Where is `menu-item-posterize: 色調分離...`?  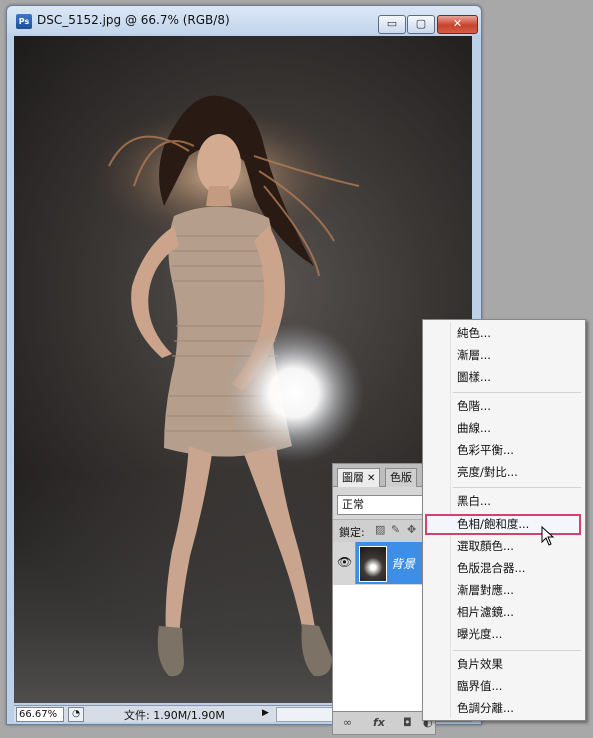 menu-item-posterize: 色調分離... is located at coordinates (503, 708).